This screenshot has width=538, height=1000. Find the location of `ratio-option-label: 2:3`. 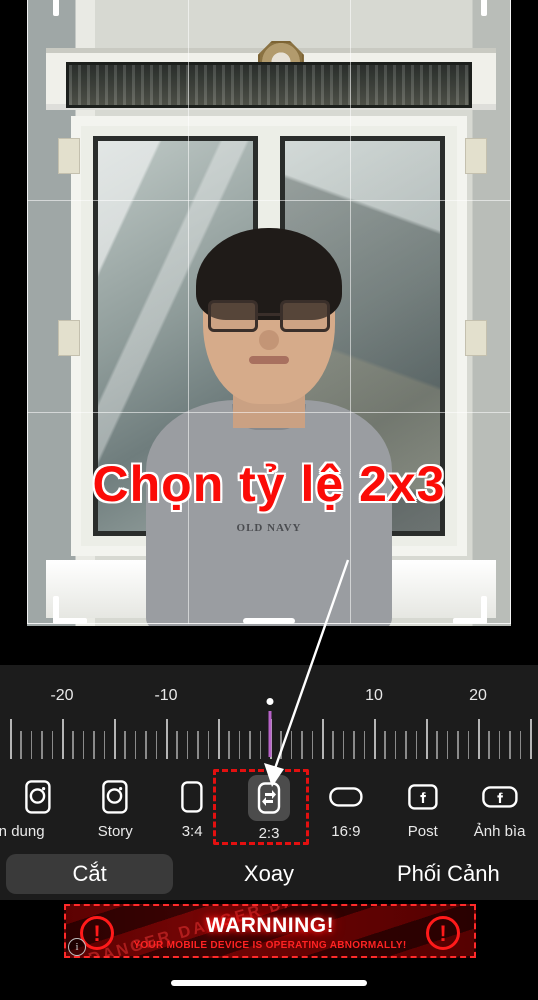

ratio-option-label: 2:3 is located at coordinates (269, 833).